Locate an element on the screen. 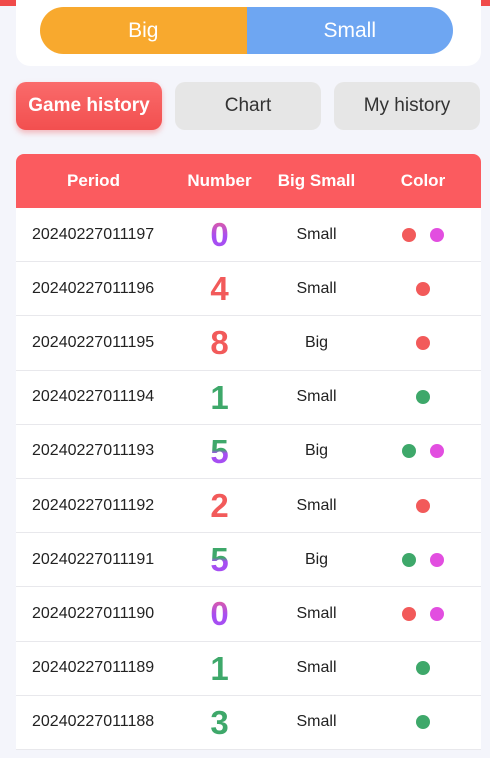 This screenshot has width=490, height=758. number-cell: 4 is located at coordinates (219, 288).